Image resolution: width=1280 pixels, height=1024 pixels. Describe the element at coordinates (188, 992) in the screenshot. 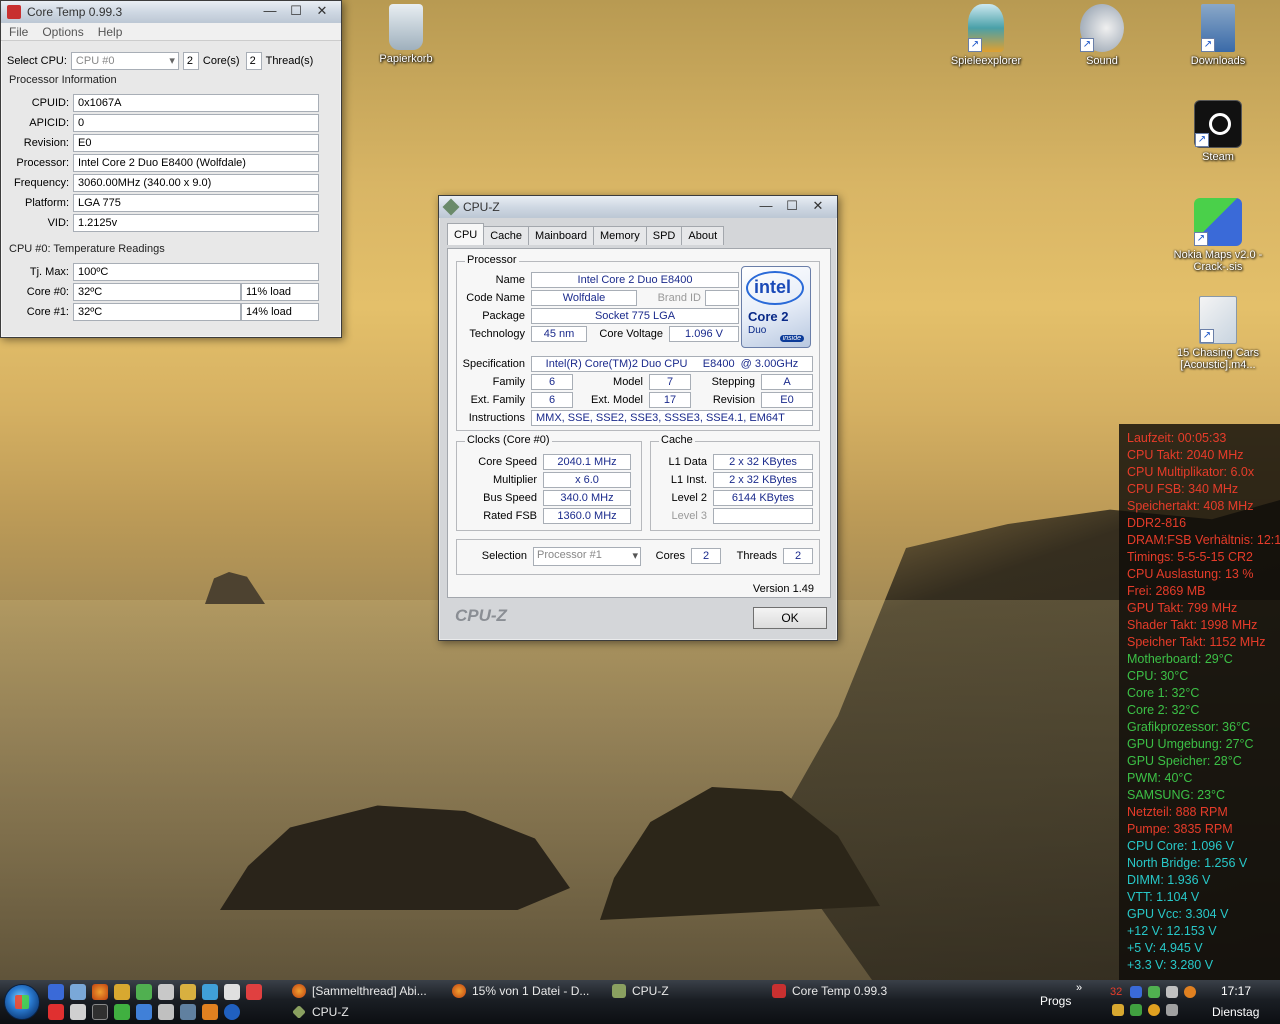

I see `wrench-icon` at that location.